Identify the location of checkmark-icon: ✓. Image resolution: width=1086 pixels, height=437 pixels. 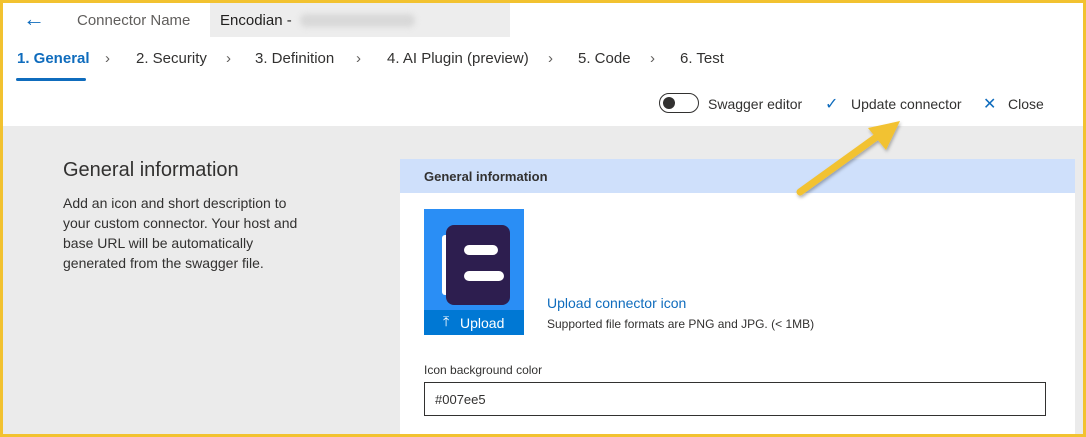
(832, 104).